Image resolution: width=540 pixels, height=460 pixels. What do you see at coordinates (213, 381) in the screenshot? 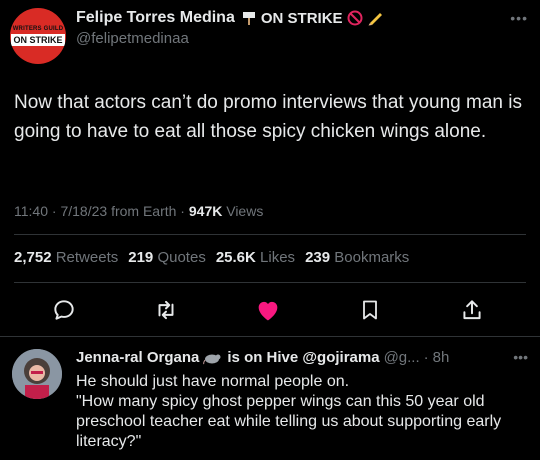
I see `reply-text-line: He should just have normal people on.` at bounding box center [213, 381].